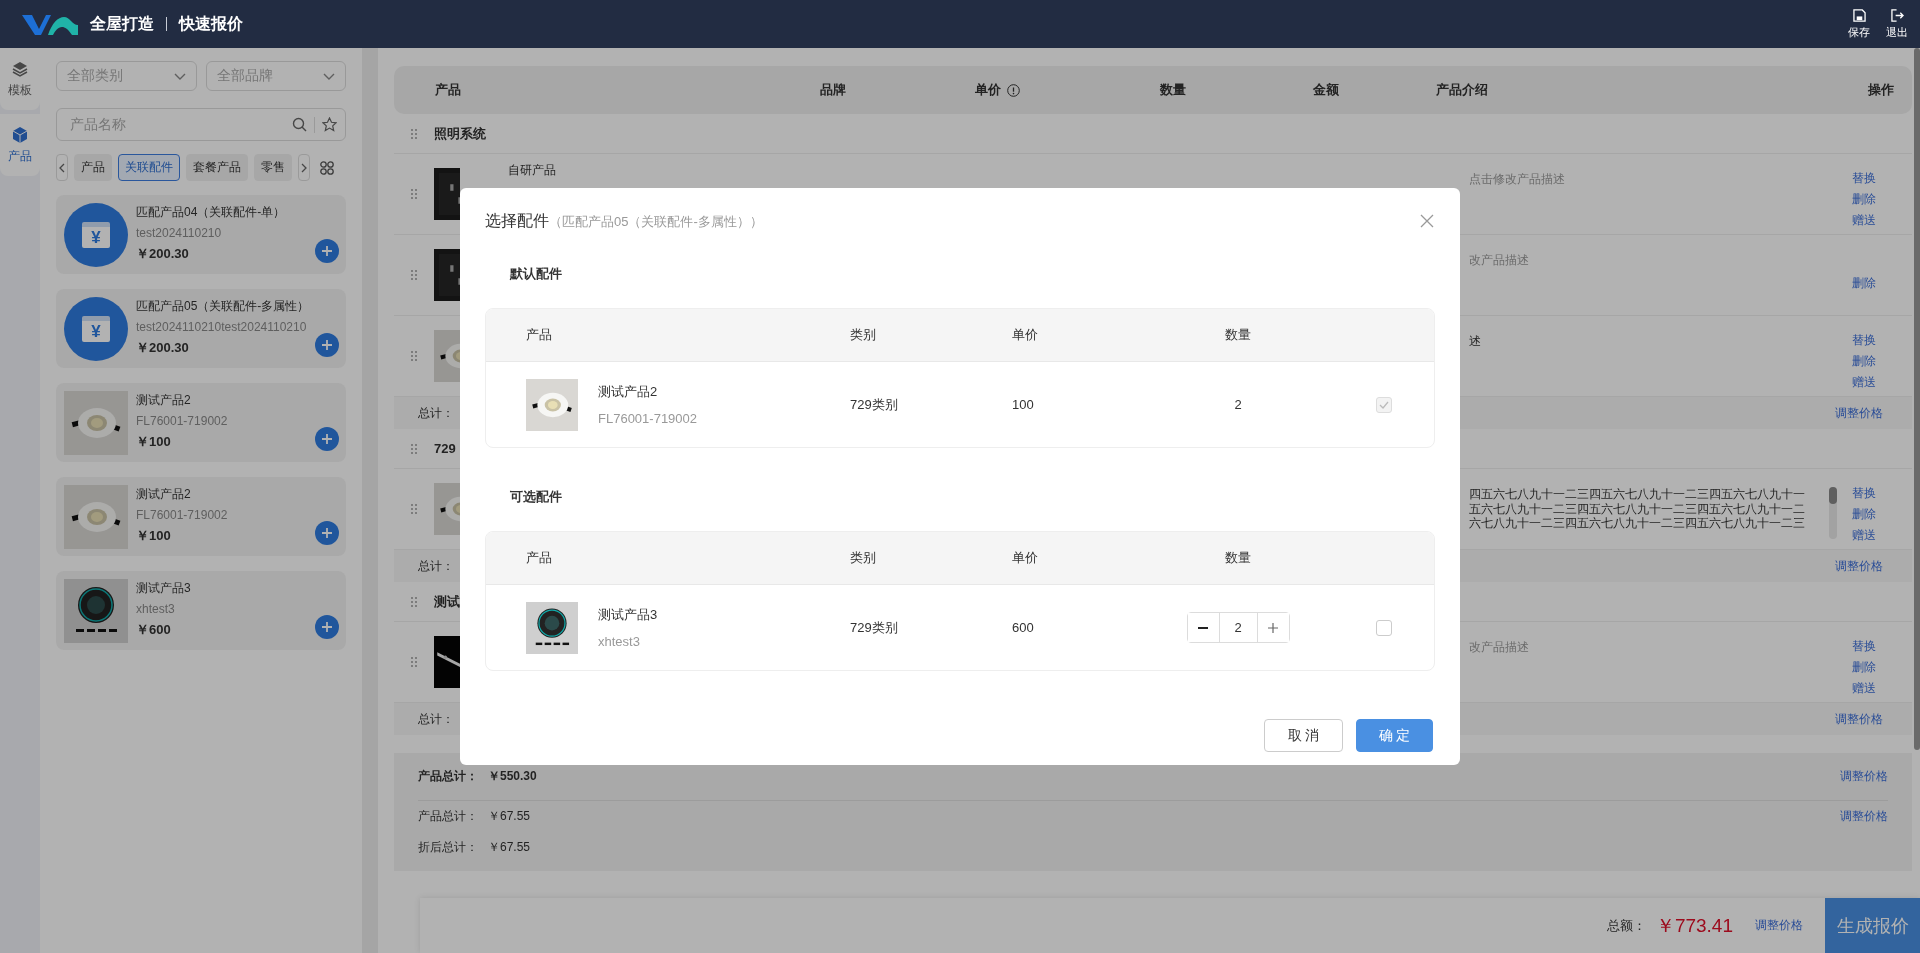  Describe the element at coordinates (217, 167) in the screenshot. I see `category-tab: 套餐产品` at that location.